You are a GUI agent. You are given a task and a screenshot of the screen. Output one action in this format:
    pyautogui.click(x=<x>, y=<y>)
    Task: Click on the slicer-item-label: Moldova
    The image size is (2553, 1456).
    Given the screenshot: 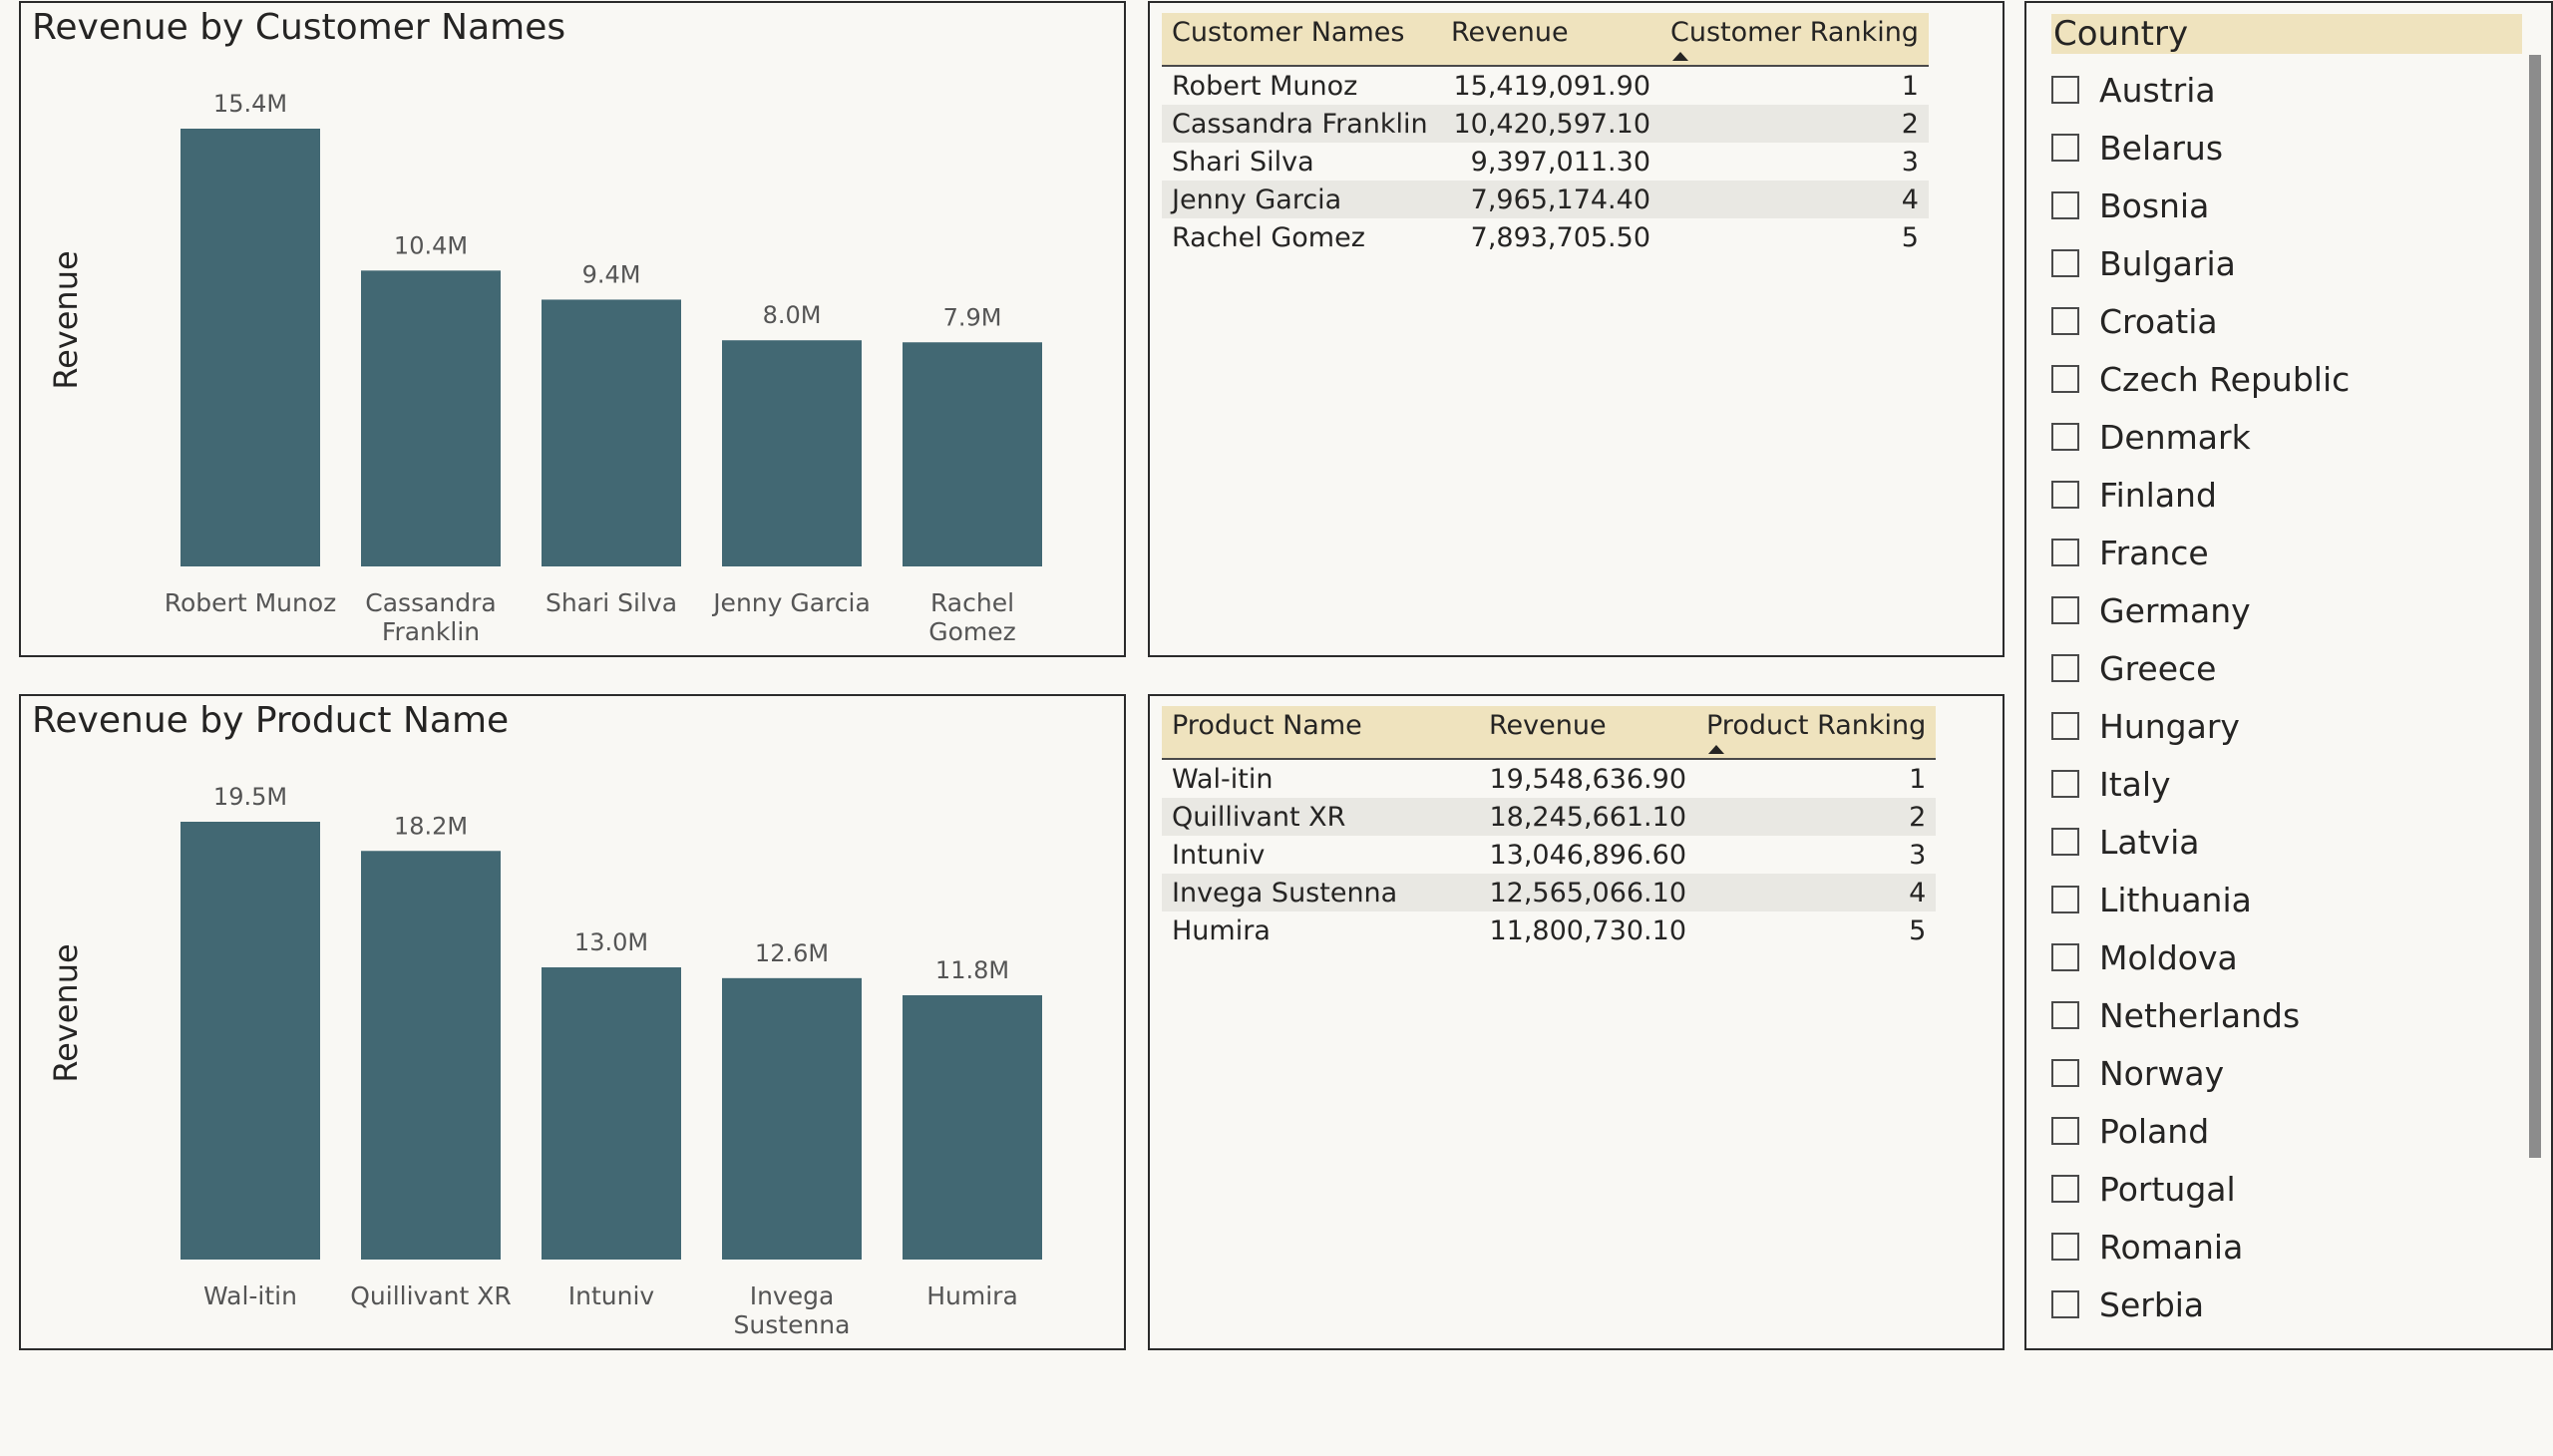 What is the action you would take?
    pyautogui.click(x=2169, y=957)
    